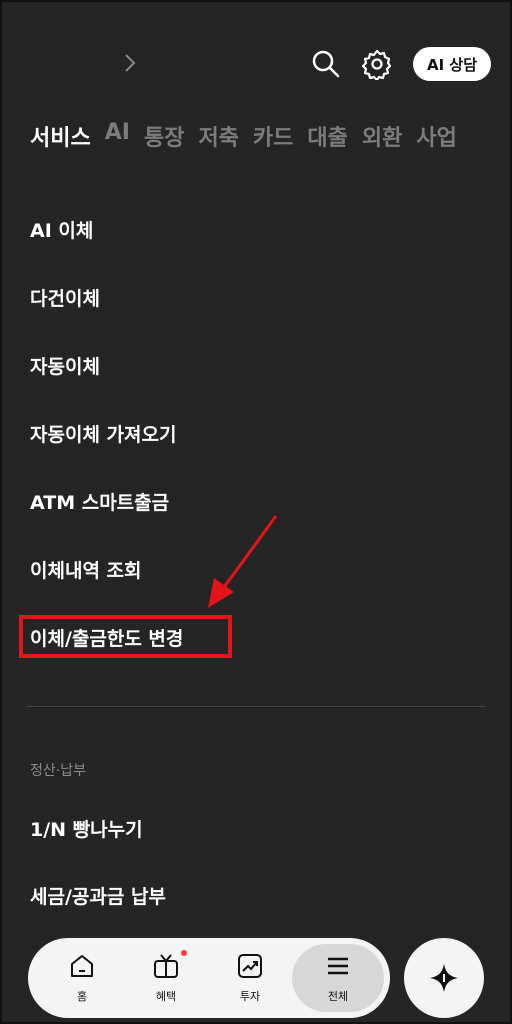  I want to click on menu-item-atm-smart-withdraw: ATM 스마트출금, so click(99, 501).